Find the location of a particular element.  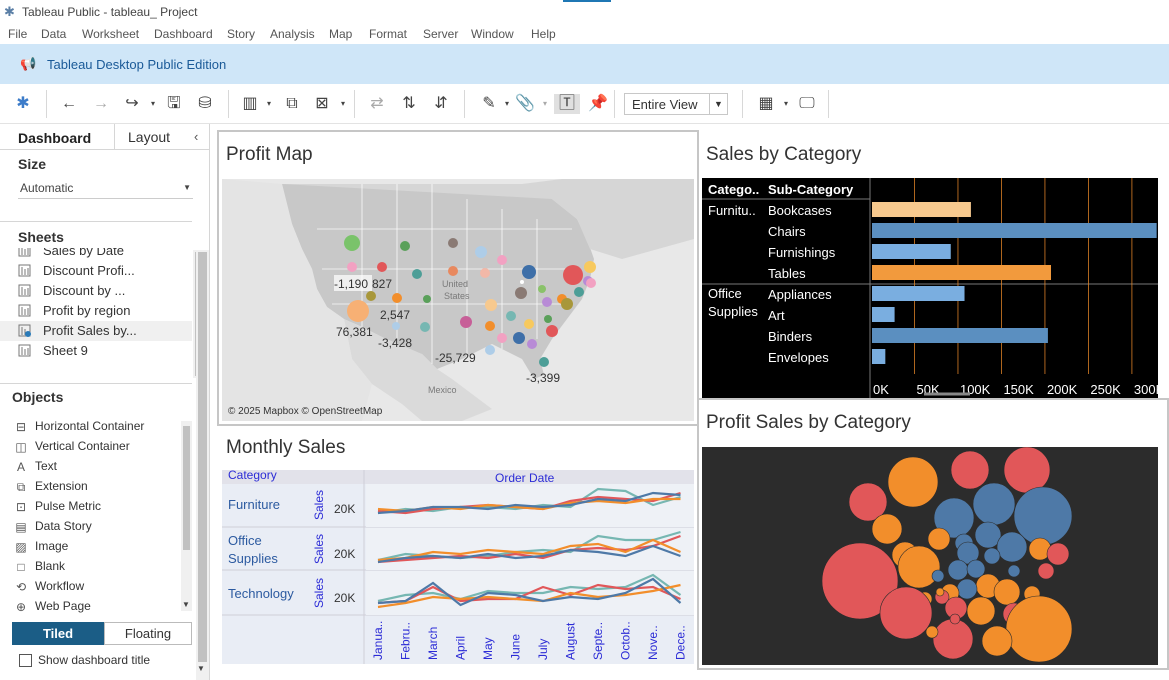

new-sheet-icon: ▥ is located at coordinates (250, 104).